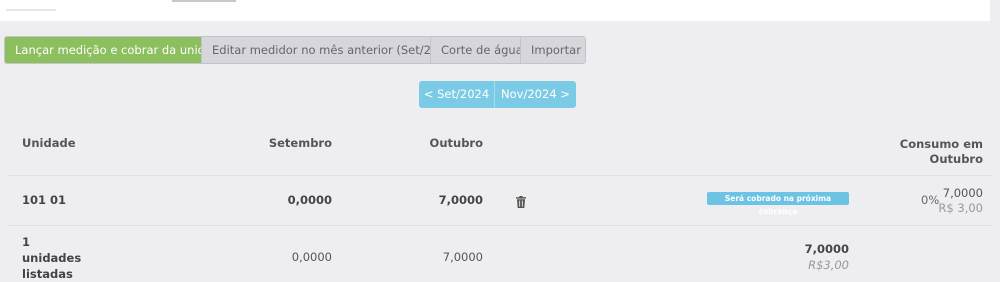  What do you see at coordinates (457, 94) in the screenshot?
I see `prev-month-button: < Set/2024` at bounding box center [457, 94].